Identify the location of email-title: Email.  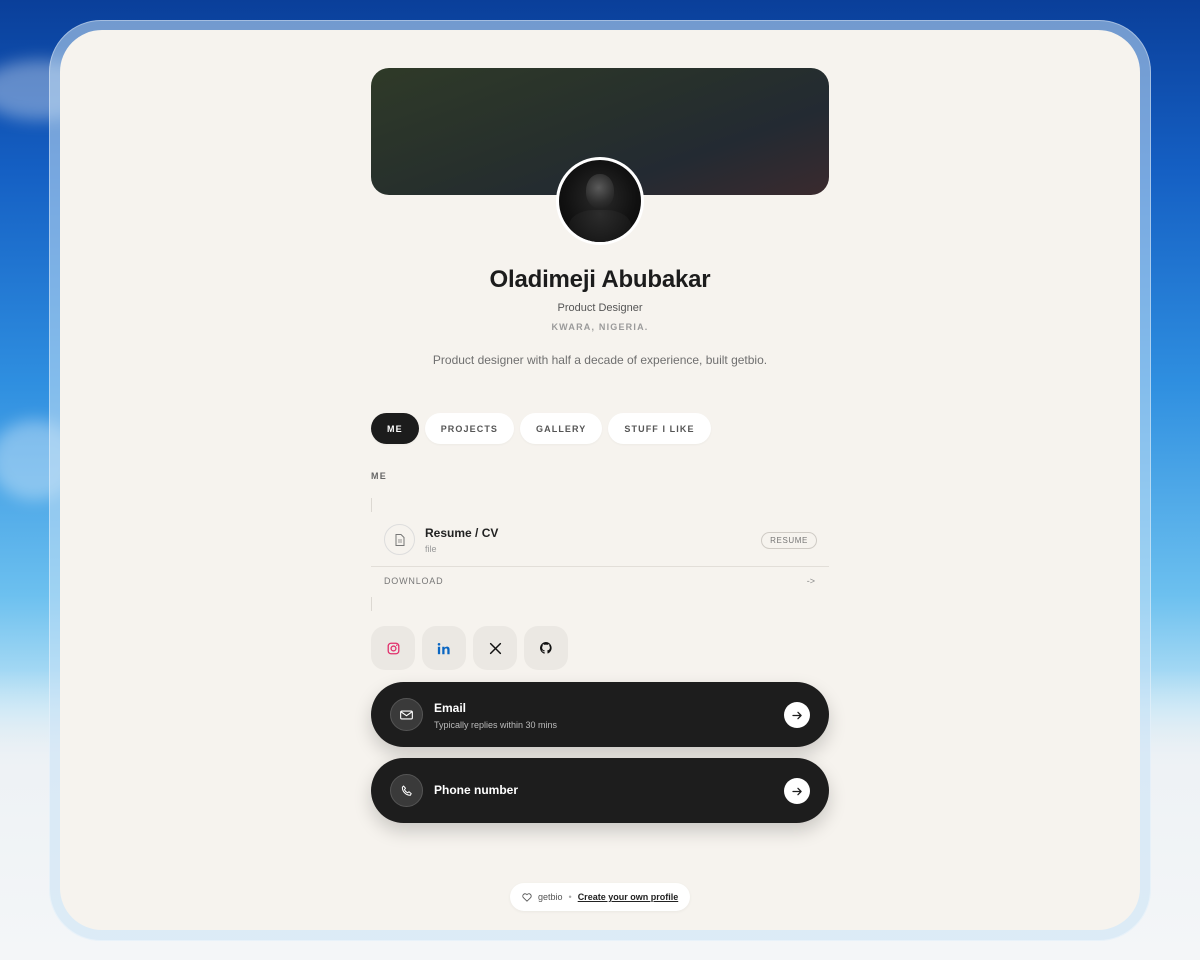
(450, 708).